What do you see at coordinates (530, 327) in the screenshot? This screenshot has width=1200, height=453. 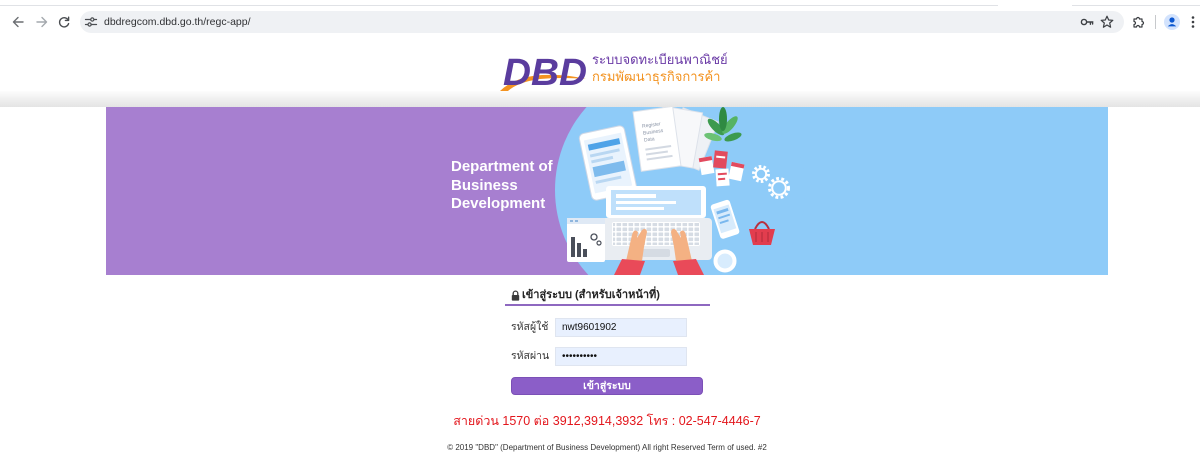 I see `username-label: รหัสผู้ใช้` at bounding box center [530, 327].